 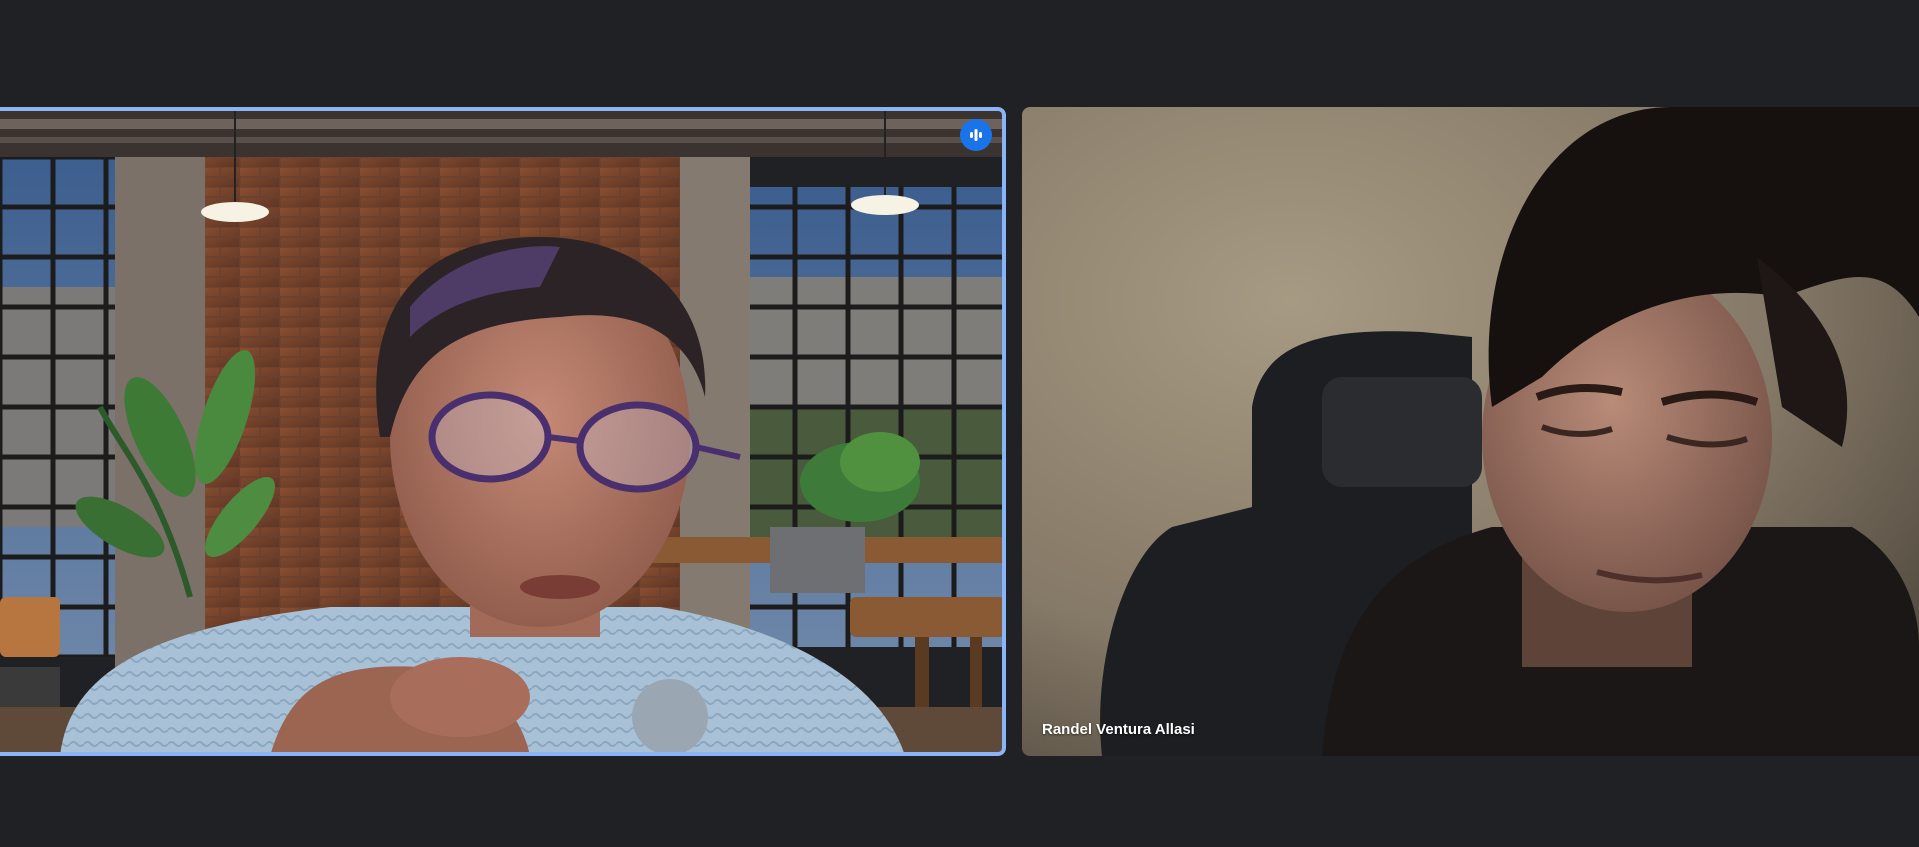 What do you see at coordinates (976, 135) in the screenshot?
I see `audio-level-icon` at bounding box center [976, 135].